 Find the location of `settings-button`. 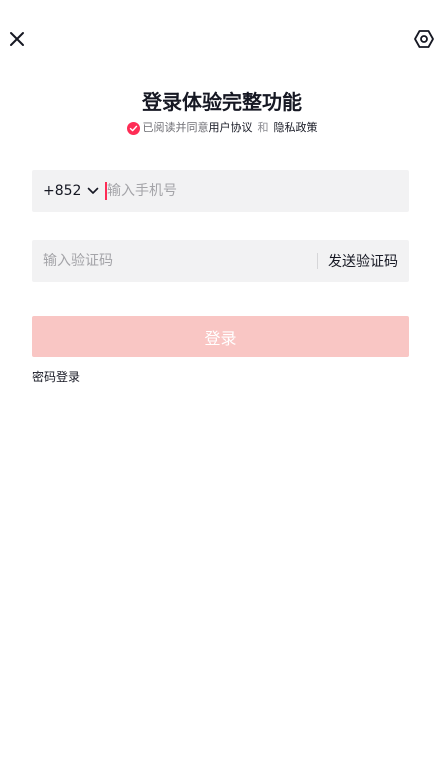

settings-button is located at coordinates (424, 39).